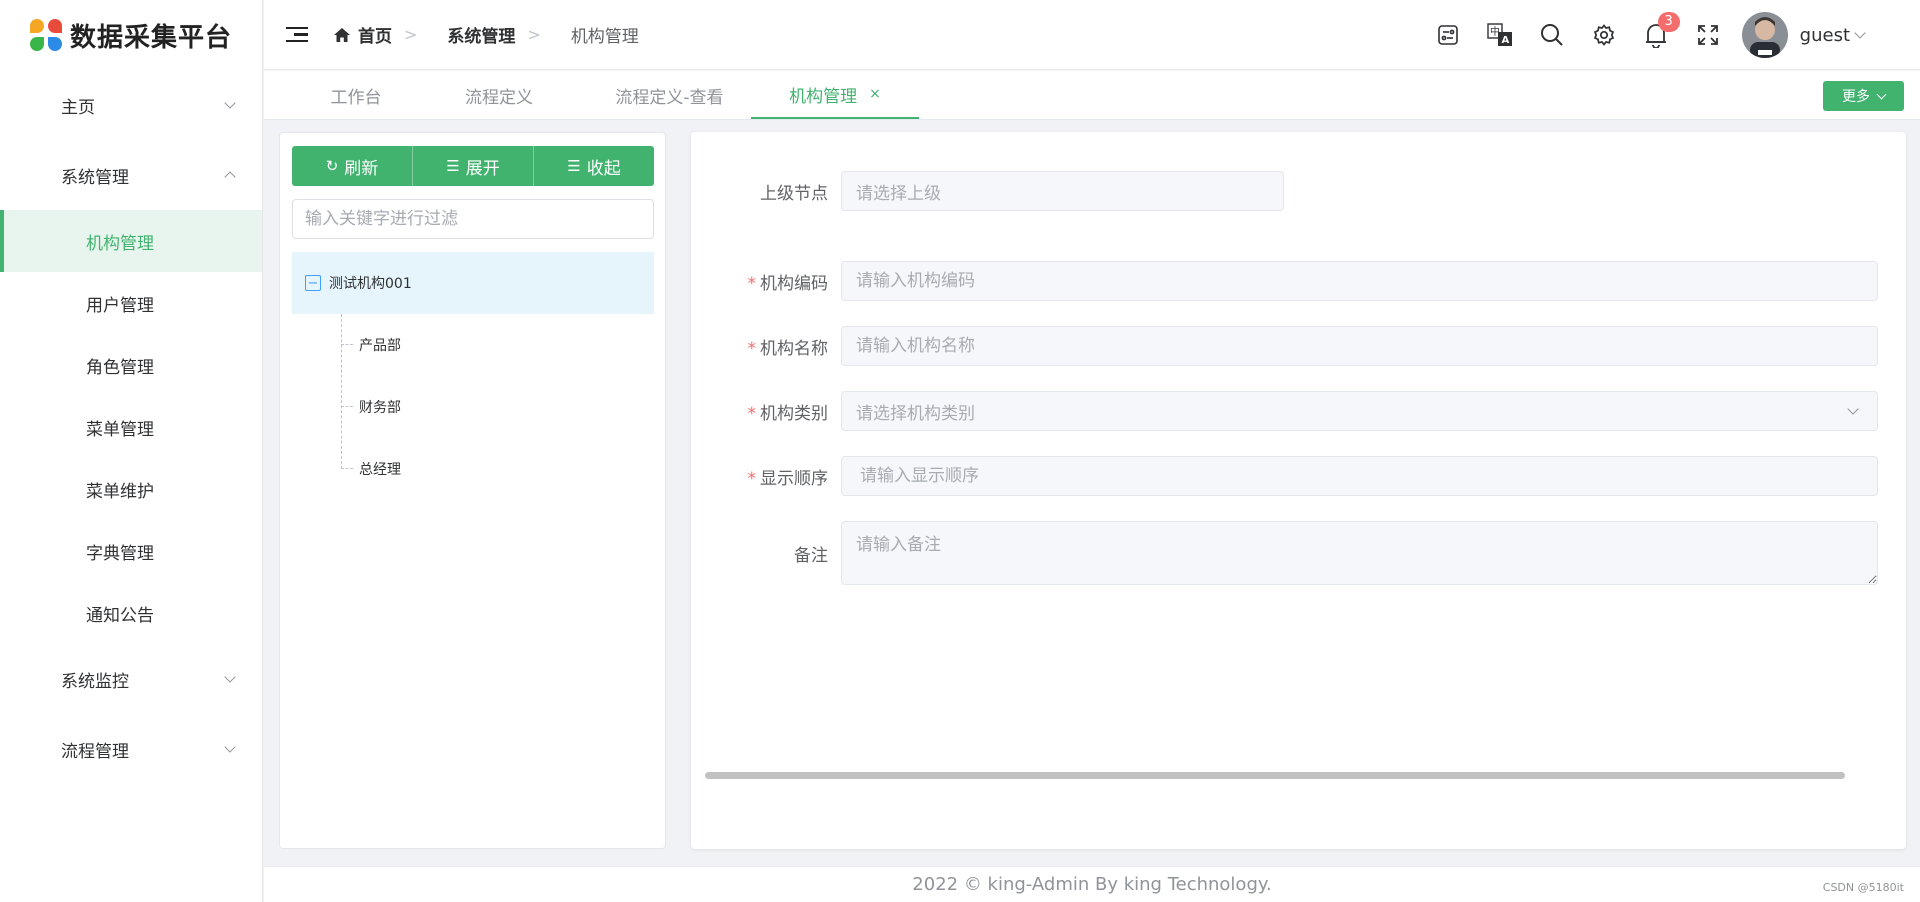  I want to click on org-type-select: 请选择机构类别, so click(1359, 411).